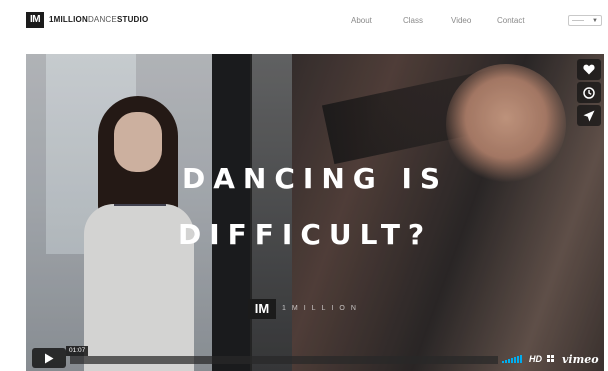 This screenshot has width=608, height=371. I want to click on play-button, so click(49, 358).